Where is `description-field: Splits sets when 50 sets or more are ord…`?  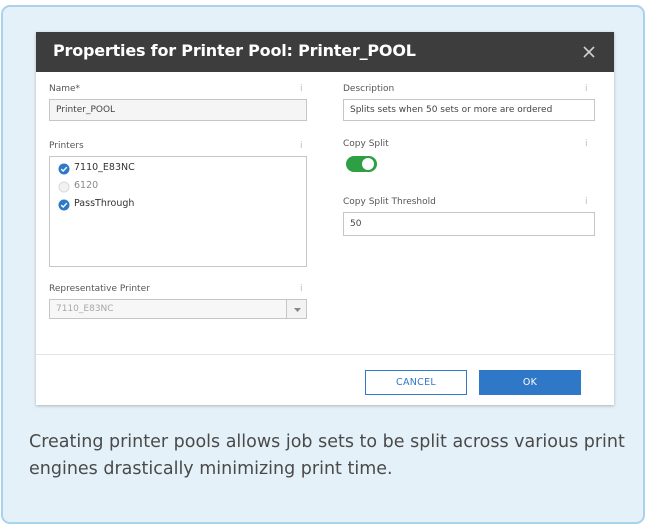 description-field: Splits sets when 50 sets or more are ord… is located at coordinates (469, 110).